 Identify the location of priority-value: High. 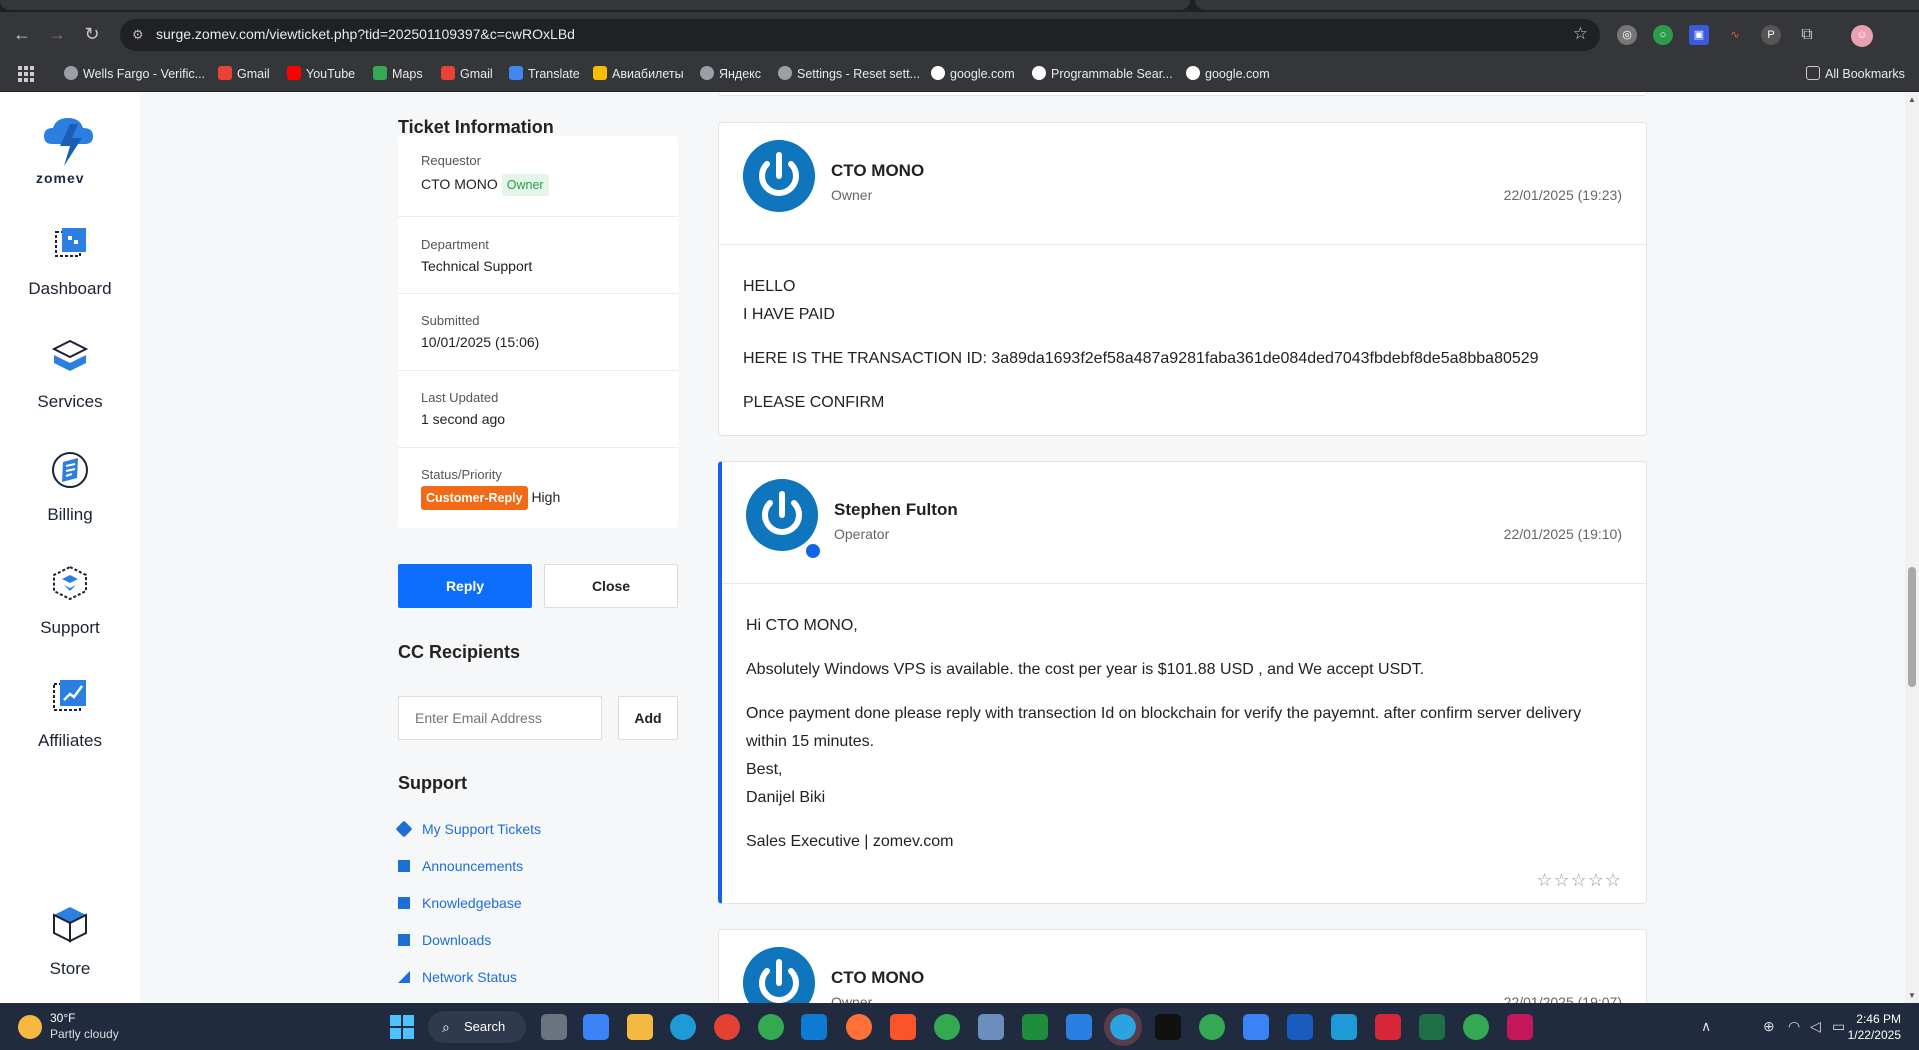
(546, 497).